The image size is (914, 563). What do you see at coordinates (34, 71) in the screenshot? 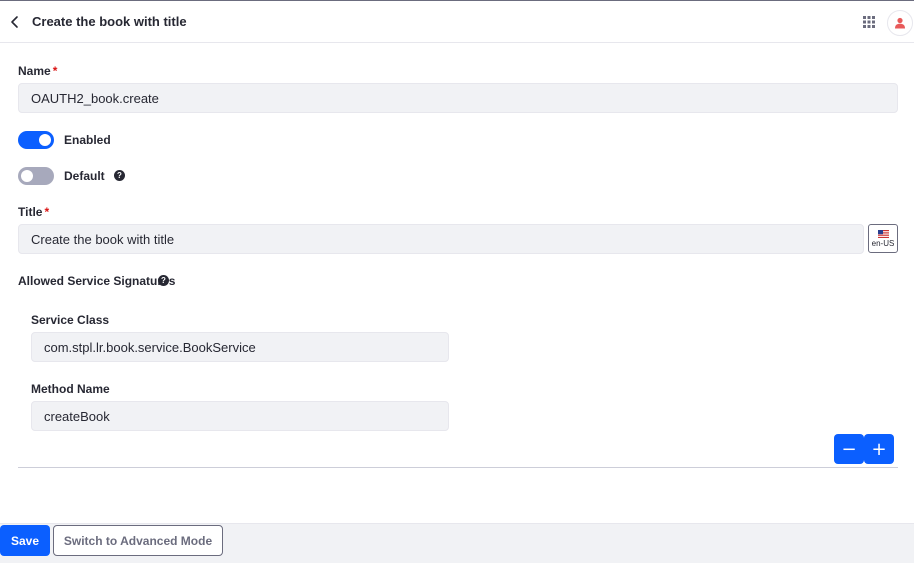
I see `name-label-text: Name` at bounding box center [34, 71].